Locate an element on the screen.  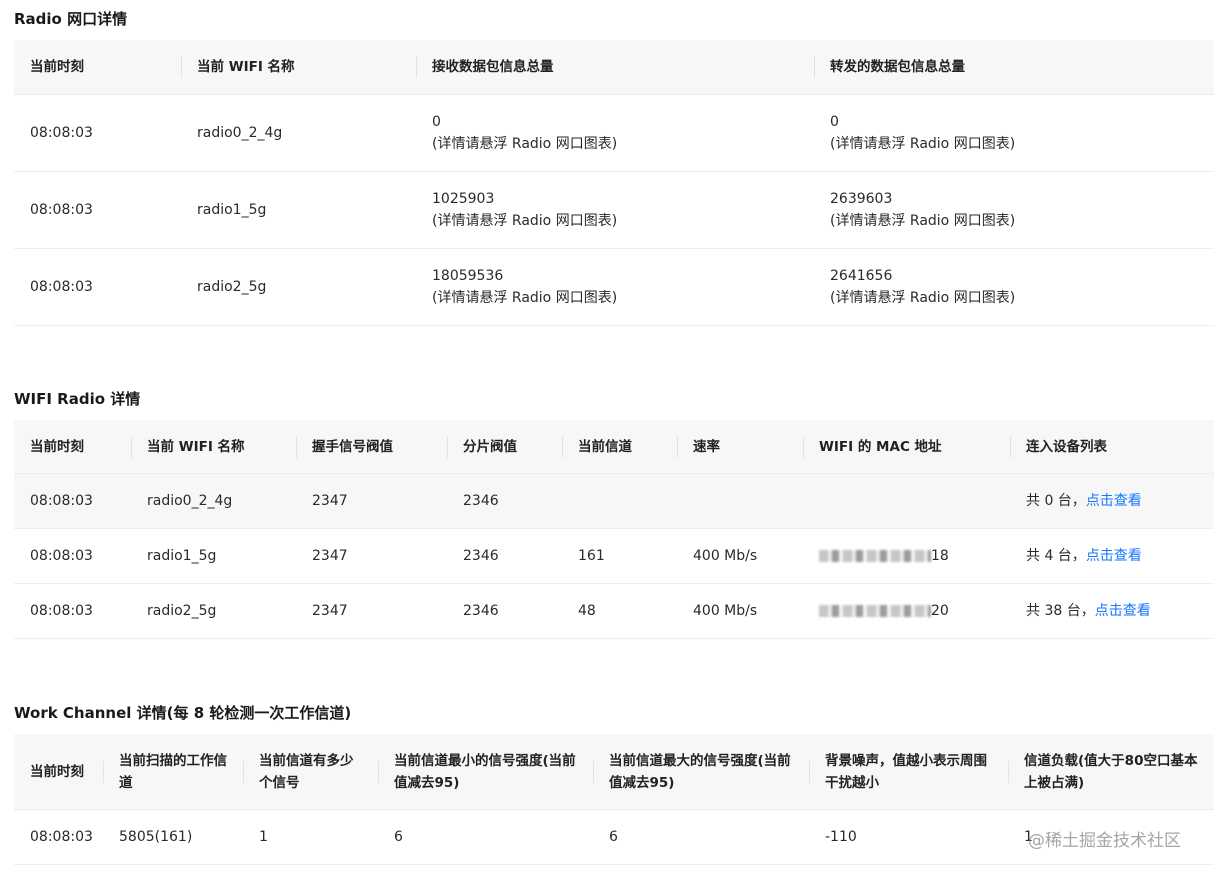
cell-tx: 0 (详情请悬浮 Radio 网口图表) is located at coordinates (1014, 133).